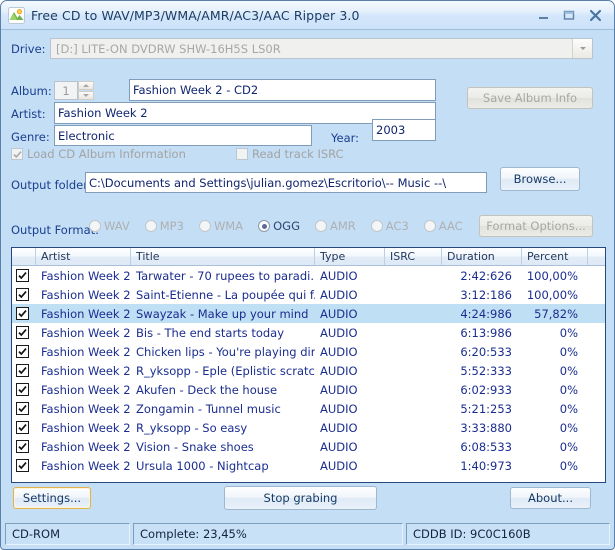 This screenshot has width=615, height=550. What do you see at coordinates (86, 95) in the screenshot?
I see `stepper-down-icon` at bounding box center [86, 95].